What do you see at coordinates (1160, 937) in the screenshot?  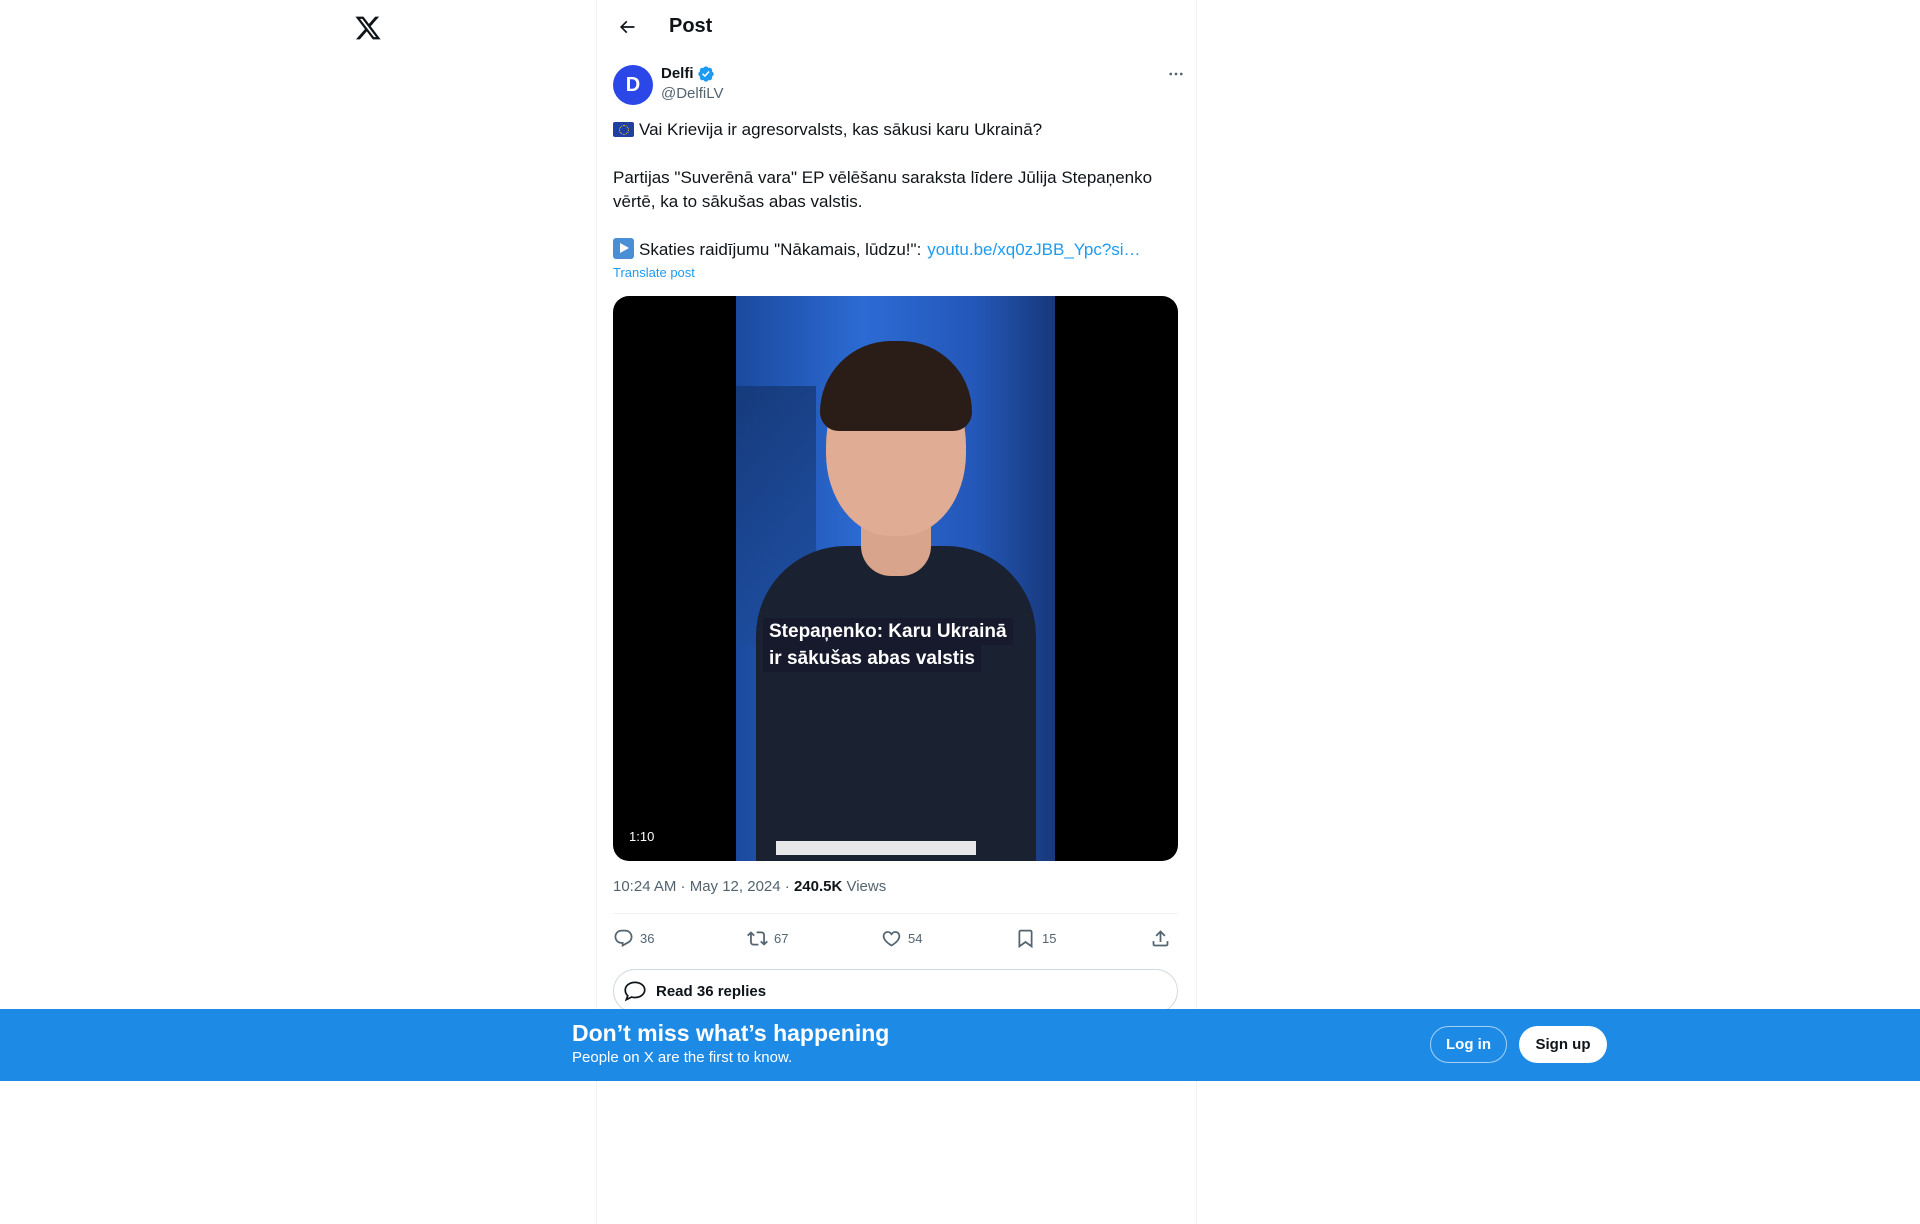 I see `share-icon` at bounding box center [1160, 937].